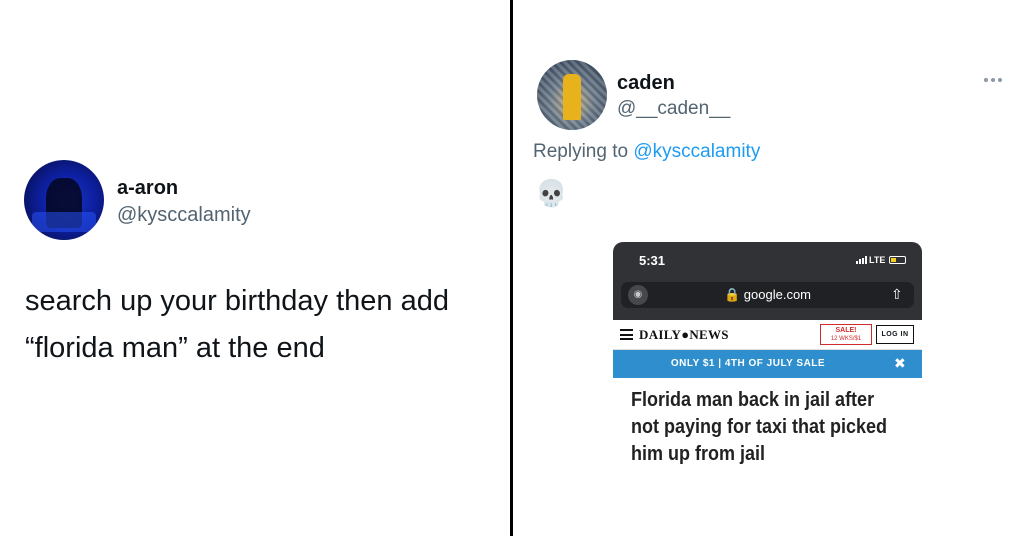 This screenshot has width=1024, height=536. What do you see at coordinates (898, 260) in the screenshot?
I see `battery-icon` at bounding box center [898, 260].